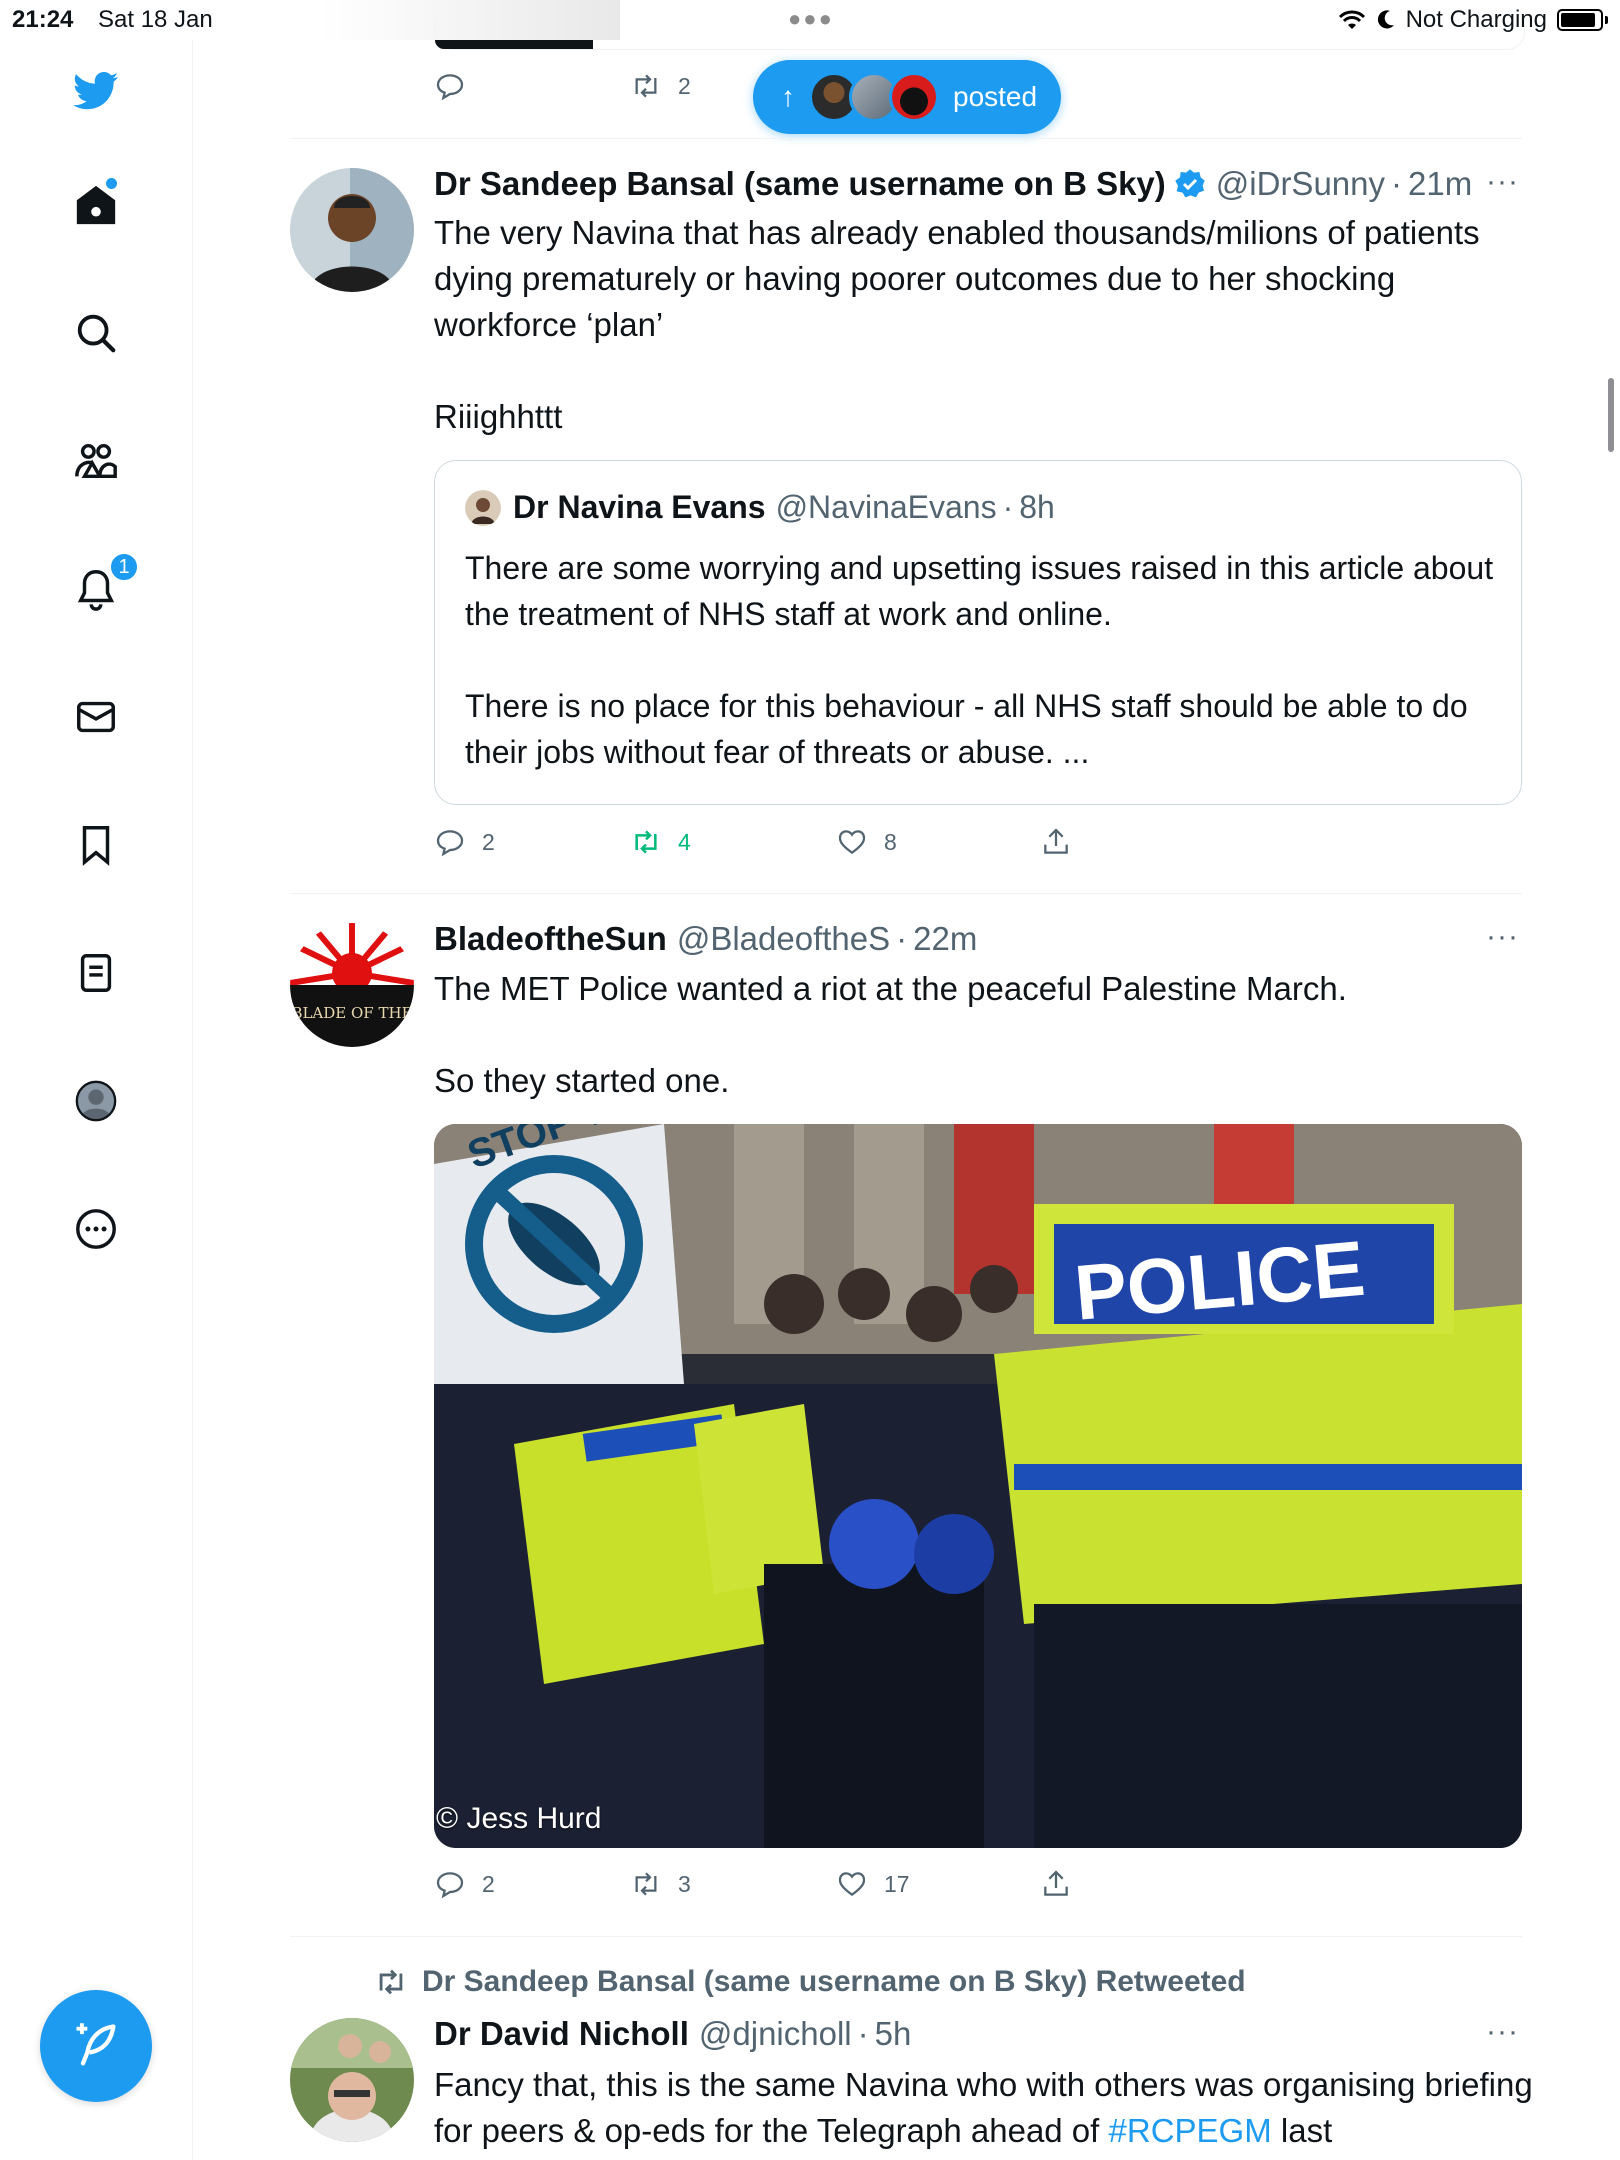 This screenshot has height=2160, width=1620. I want to click on twitter-bird-icon, so click(96, 91).